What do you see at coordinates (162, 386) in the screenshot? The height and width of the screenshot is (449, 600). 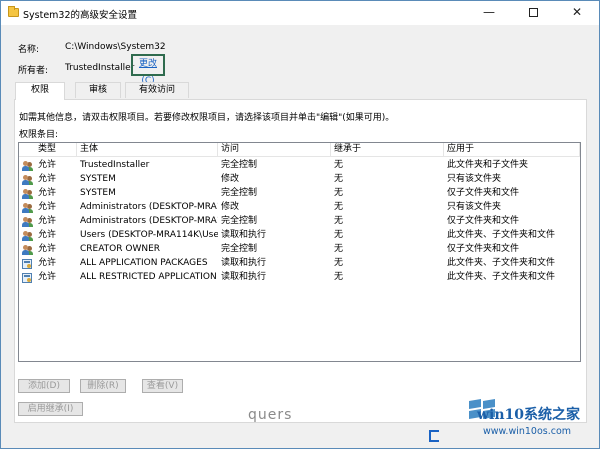 I see `view-button: 查看(V)` at bounding box center [162, 386].